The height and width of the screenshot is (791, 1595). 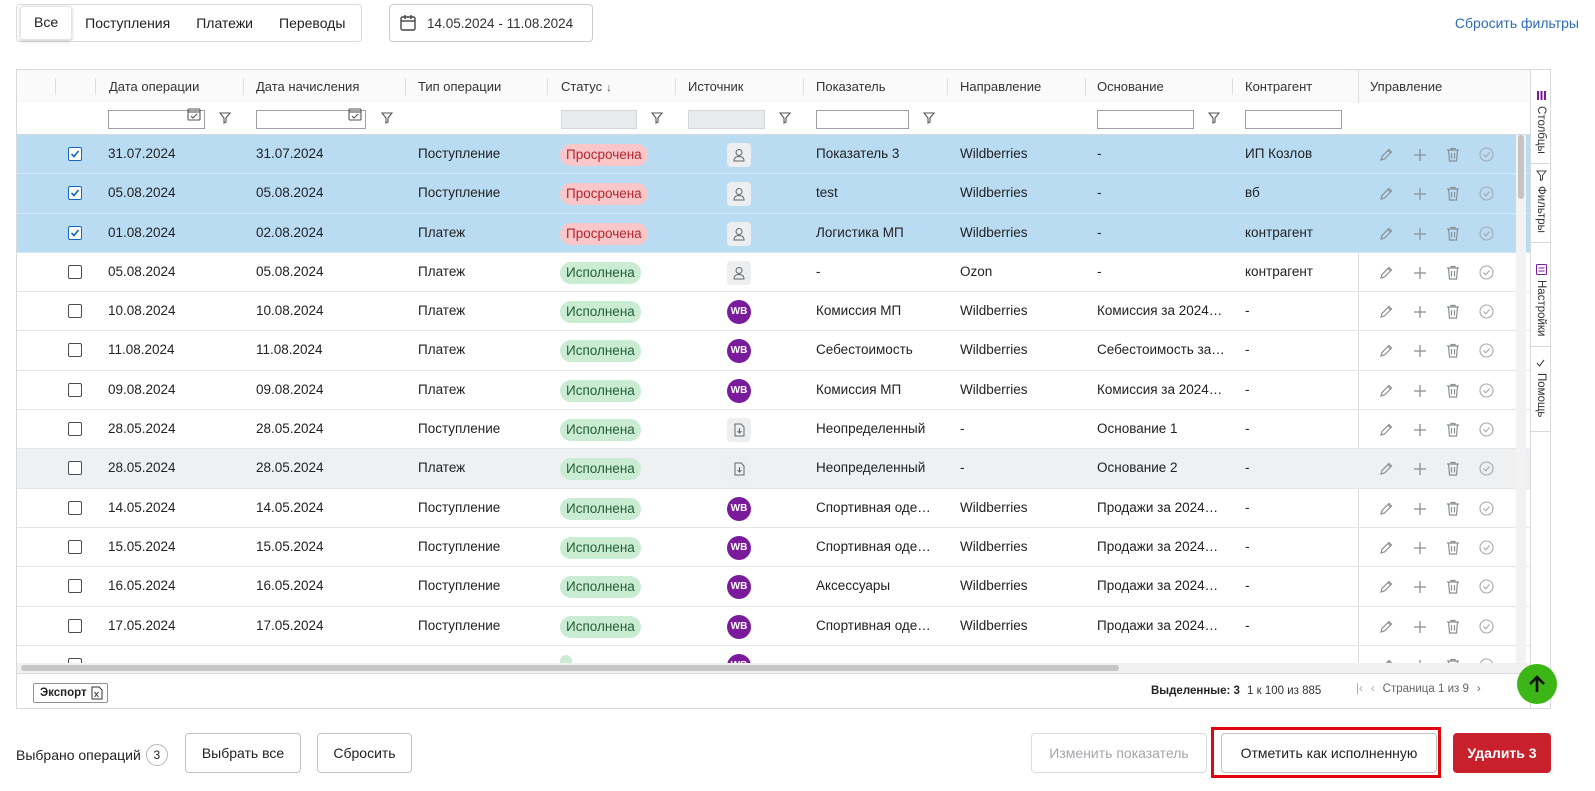 What do you see at coordinates (1502, 753) in the screenshot?
I see `delete-button: Удалить 3` at bounding box center [1502, 753].